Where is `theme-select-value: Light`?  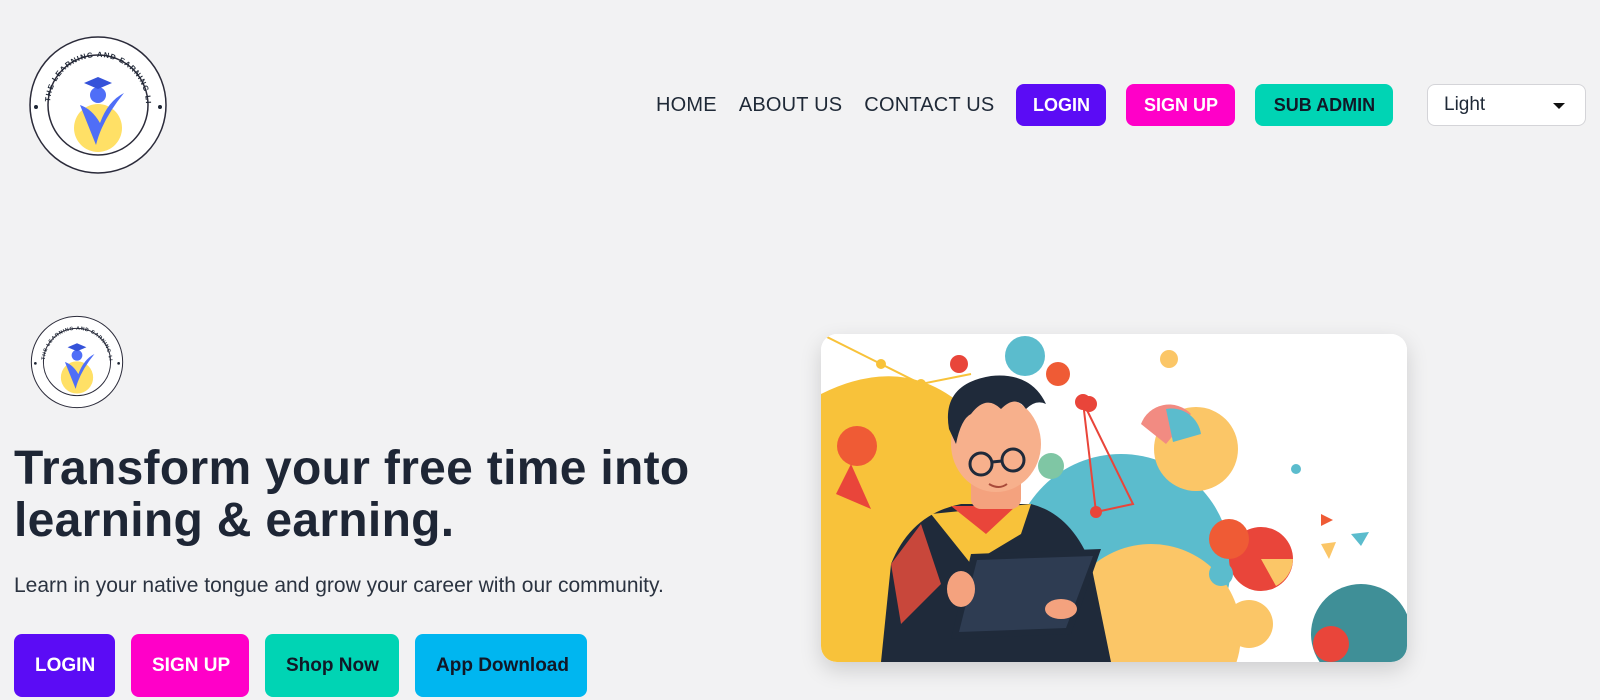 theme-select-value: Light is located at coordinates (1465, 104).